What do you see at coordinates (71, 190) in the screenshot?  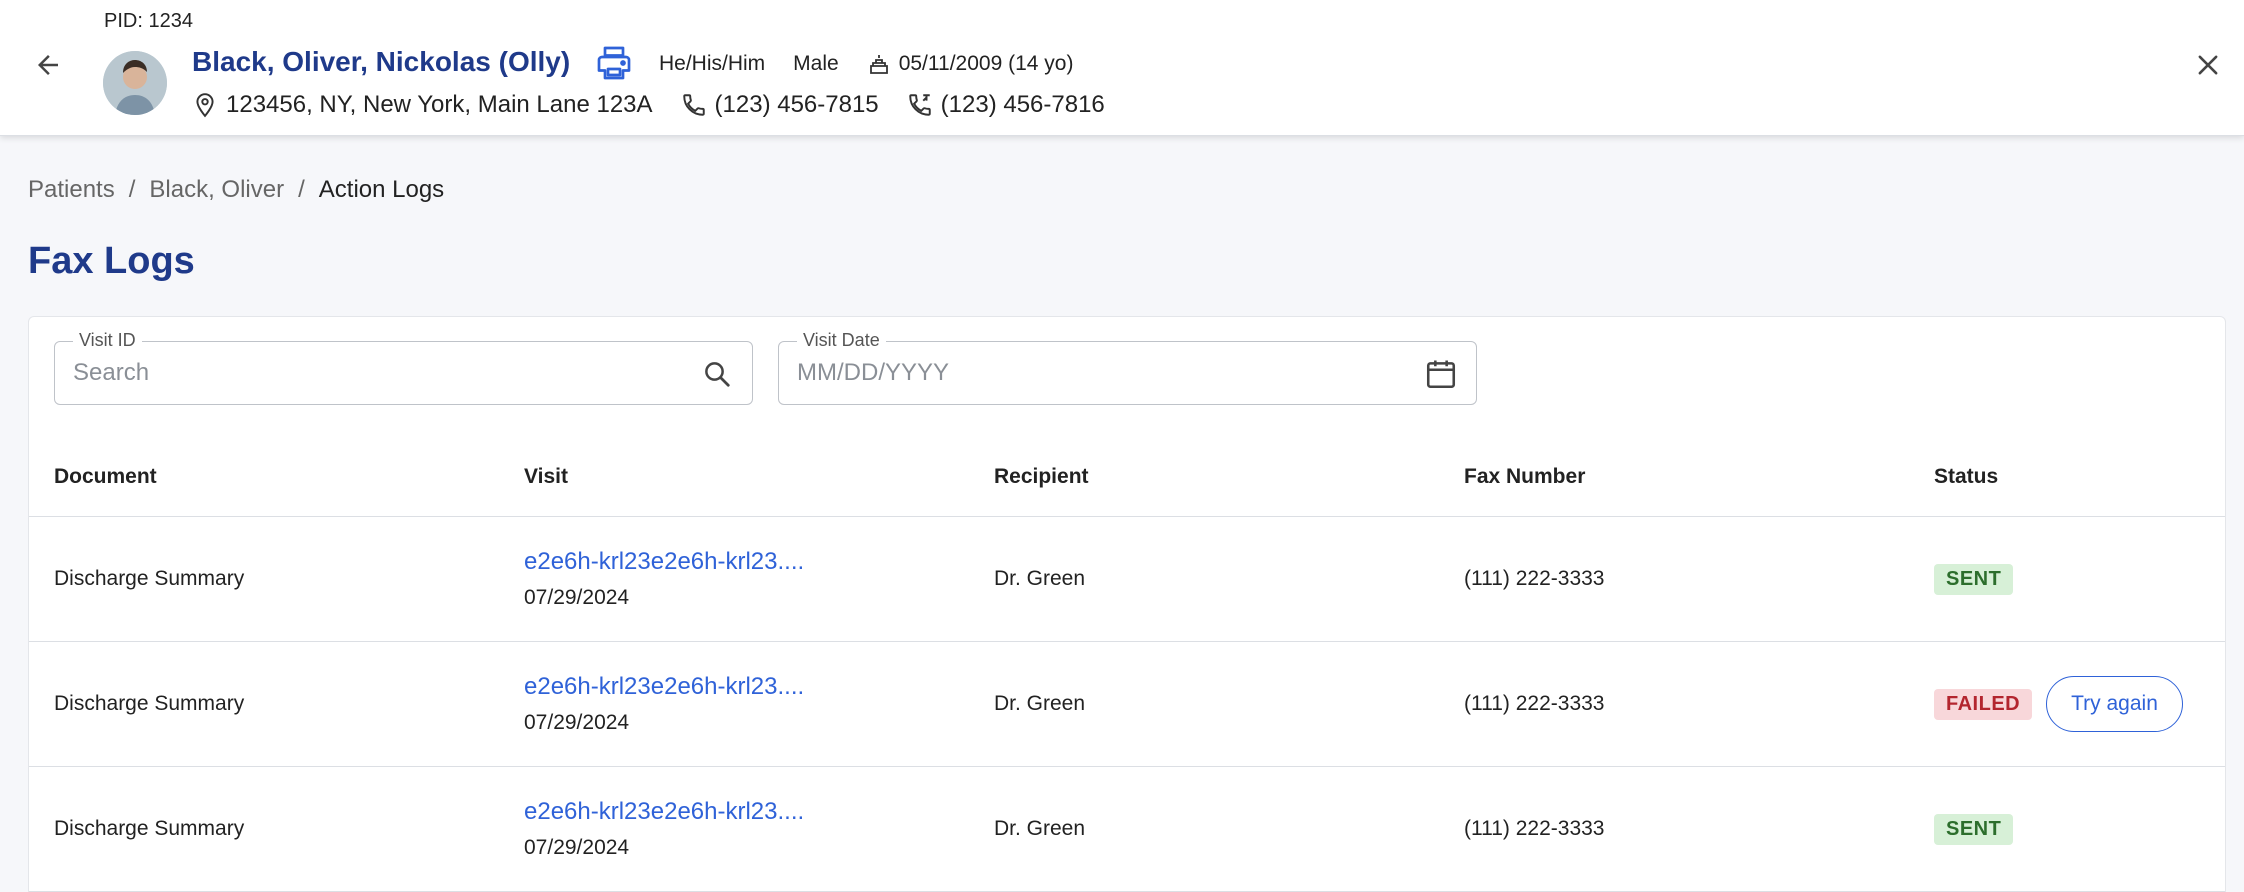 I see `breadcrumb-patients: Patients` at bounding box center [71, 190].